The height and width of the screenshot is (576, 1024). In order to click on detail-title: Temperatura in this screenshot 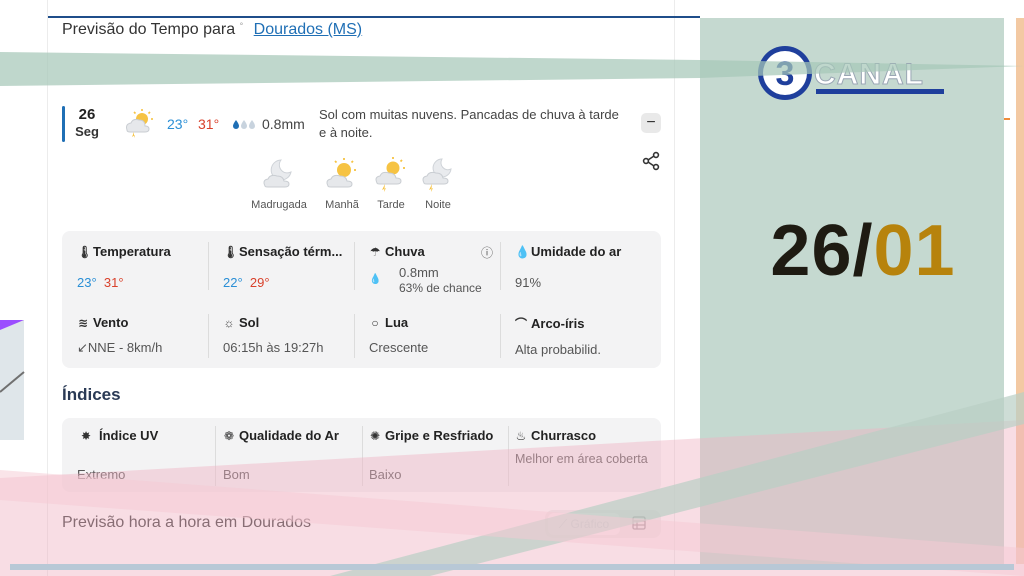, I will do `click(132, 251)`.